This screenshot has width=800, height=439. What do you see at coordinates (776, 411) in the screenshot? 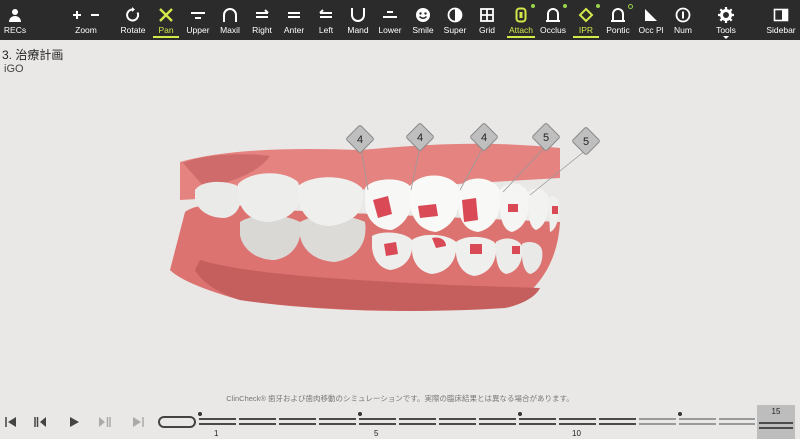
I see `current-stage-label: 15` at bounding box center [776, 411].